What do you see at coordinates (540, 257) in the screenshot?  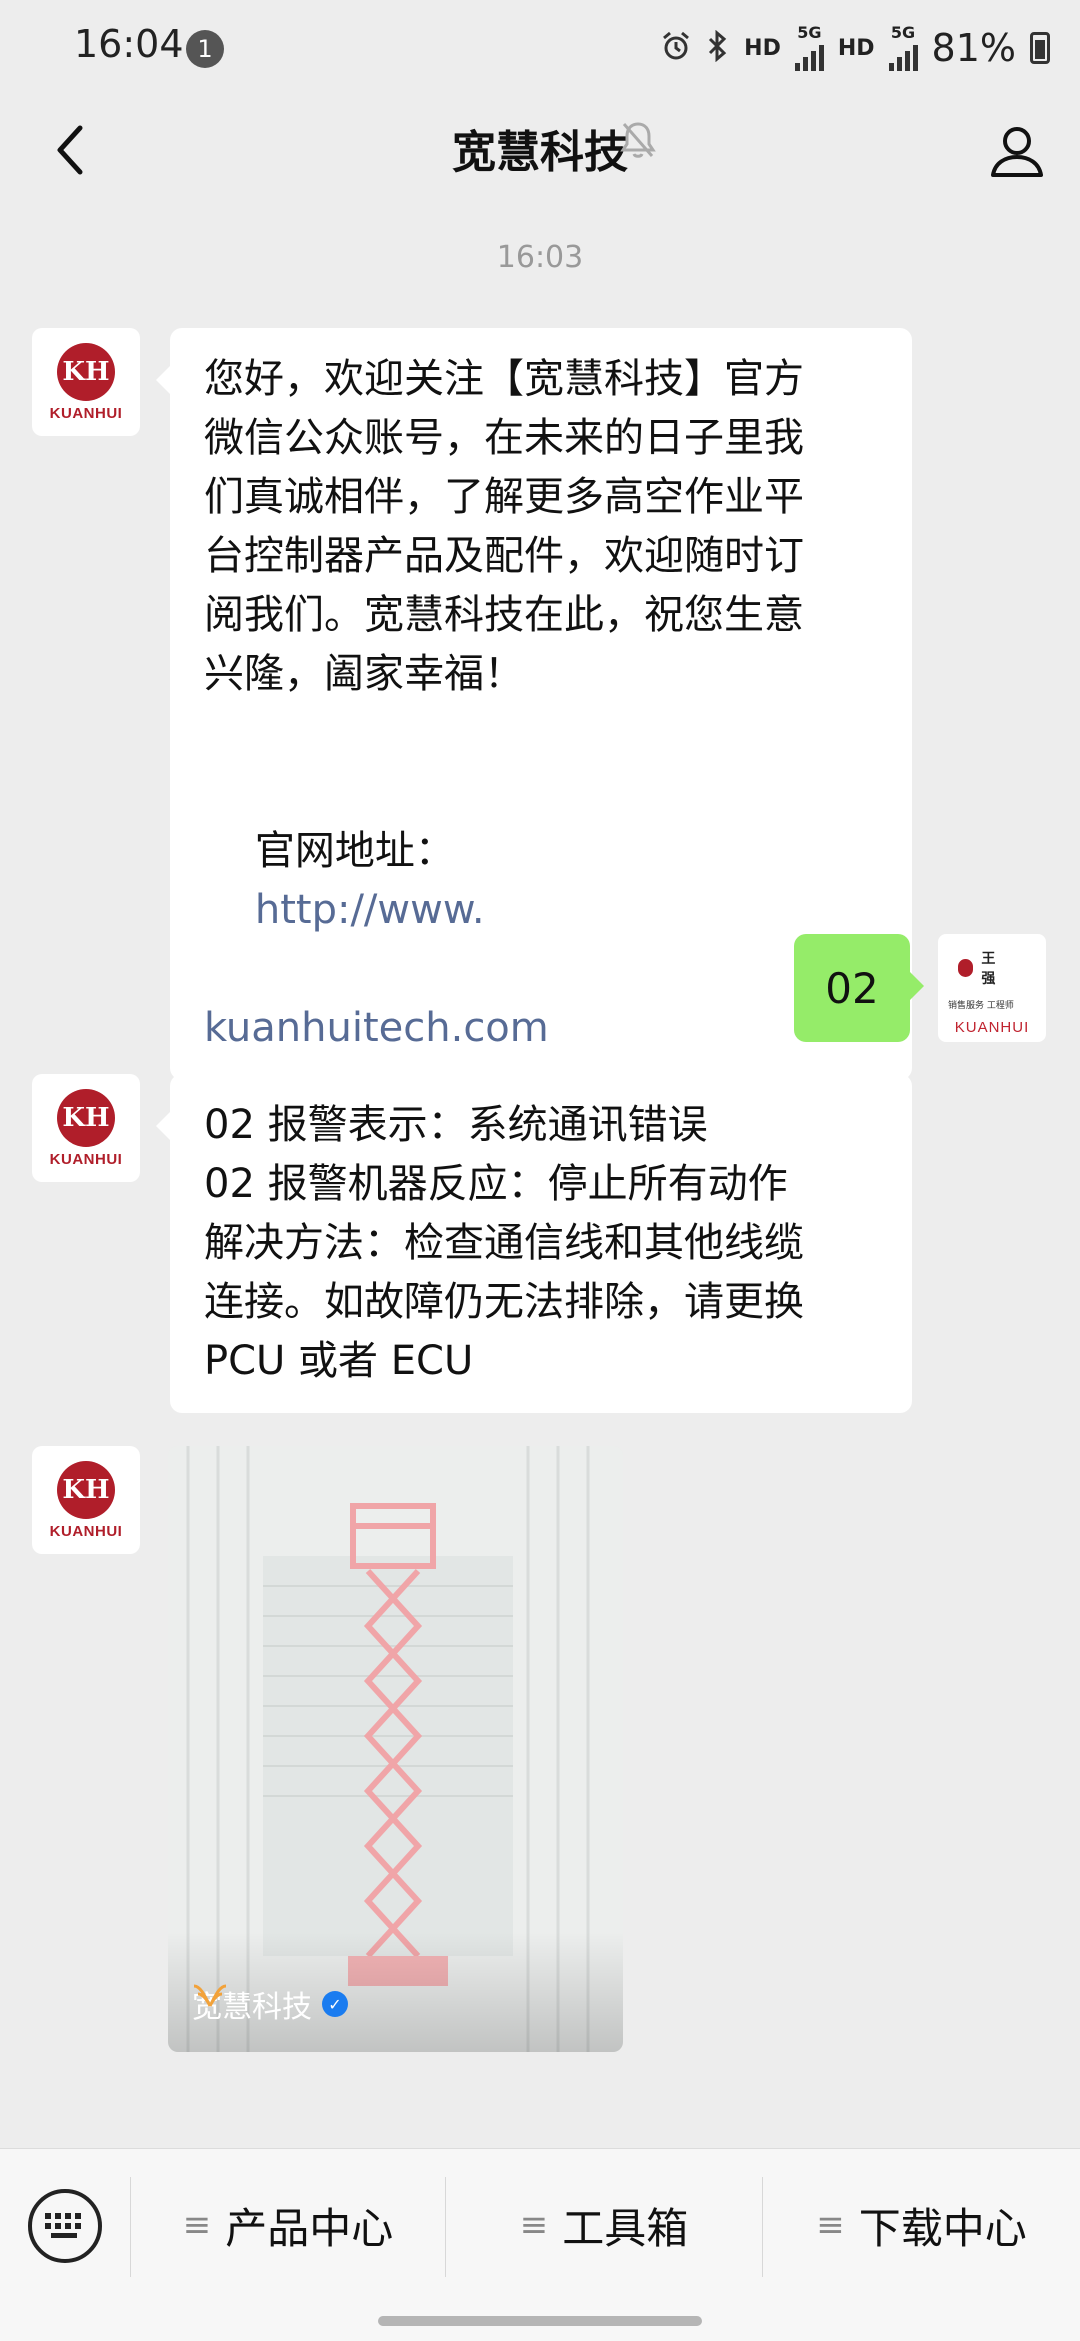 I see `message-timestamp: 16:03` at bounding box center [540, 257].